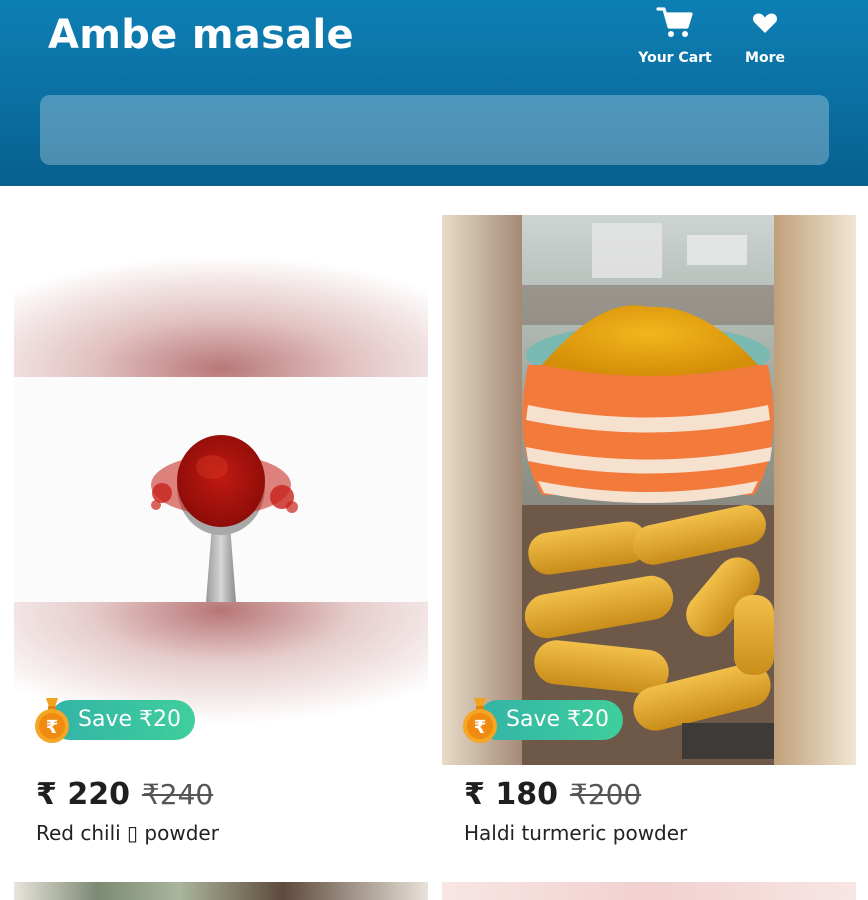  I want to click on original-price: ₹240, so click(177, 794).